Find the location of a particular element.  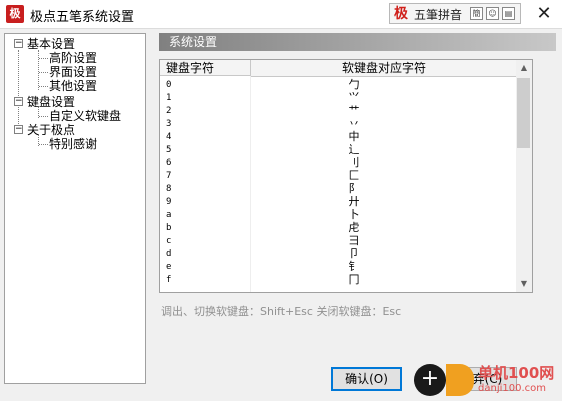

watermark-title: 单机100网 is located at coordinates (516, 373).